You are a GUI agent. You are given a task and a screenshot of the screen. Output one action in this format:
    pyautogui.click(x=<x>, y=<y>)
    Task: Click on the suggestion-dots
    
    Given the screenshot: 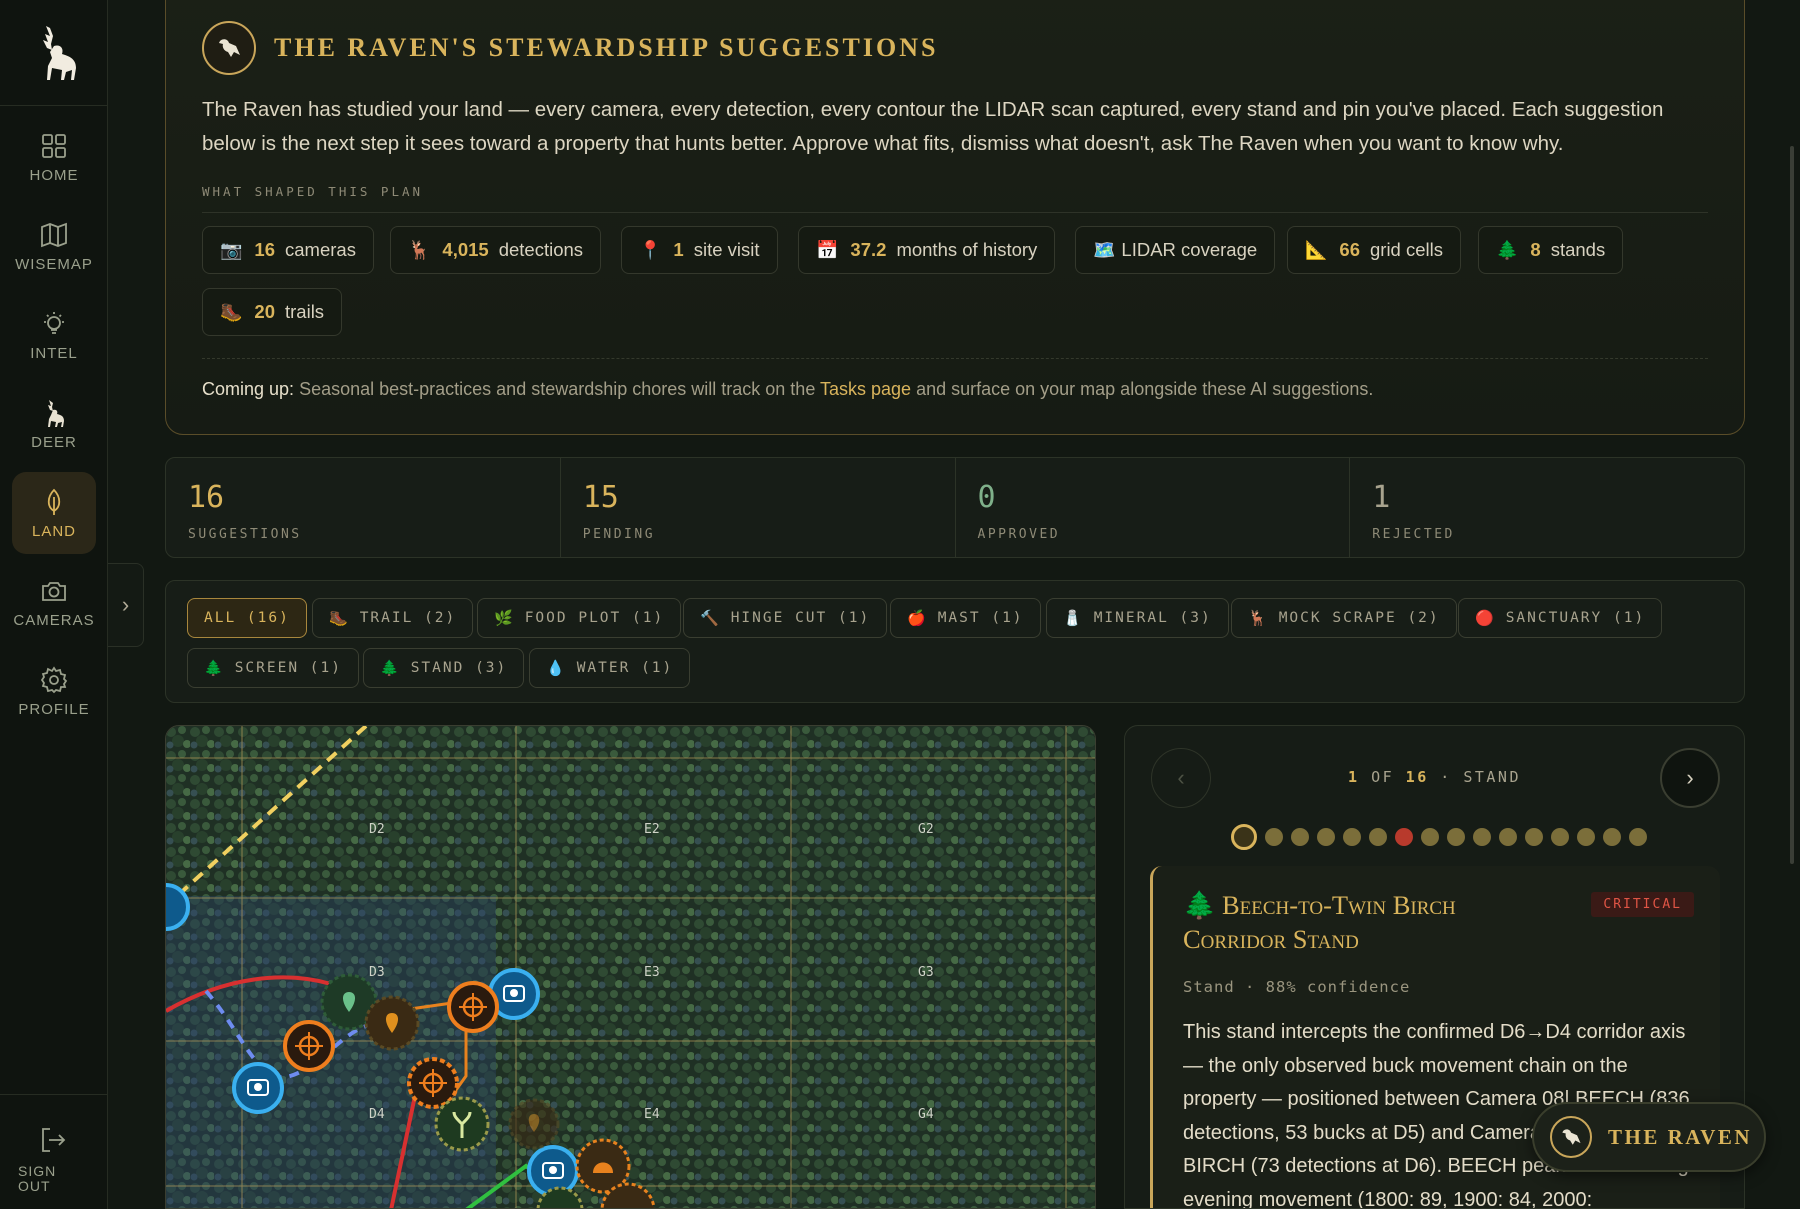 What is the action you would take?
    pyautogui.click(x=1443, y=837)
    